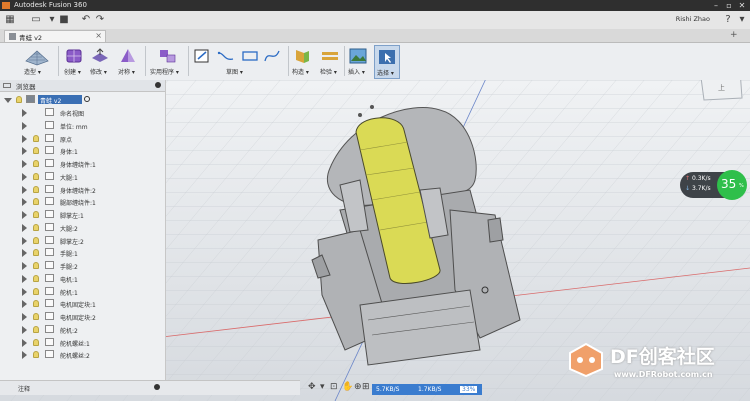 This screenshot has width=750, height=401. Describe the element at coordinates (64, 20) in the screenshot. I see `save-icon: ■` at that location.